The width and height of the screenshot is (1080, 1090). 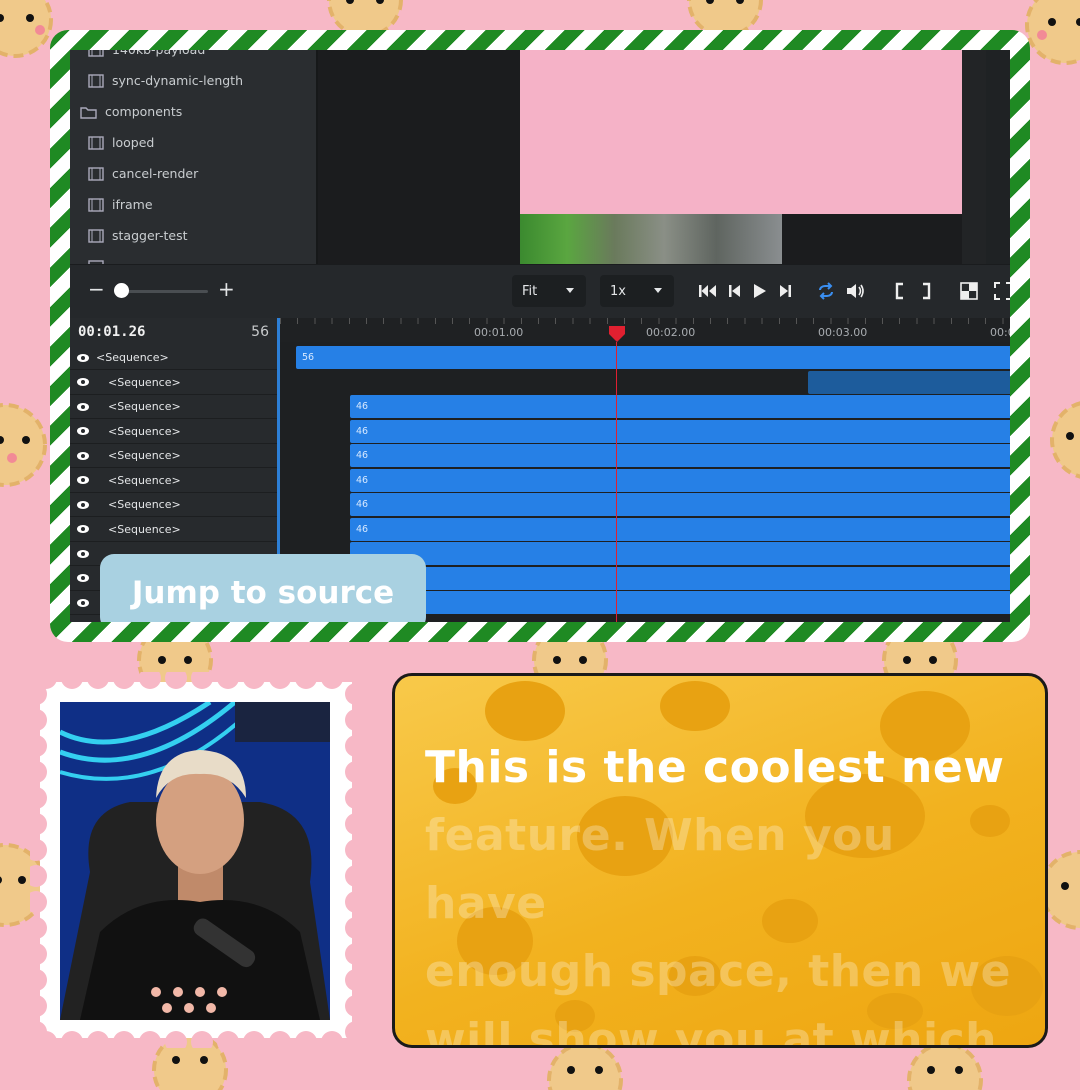 I want to click on jump-to-start-icon, so click(x=708, y=291).